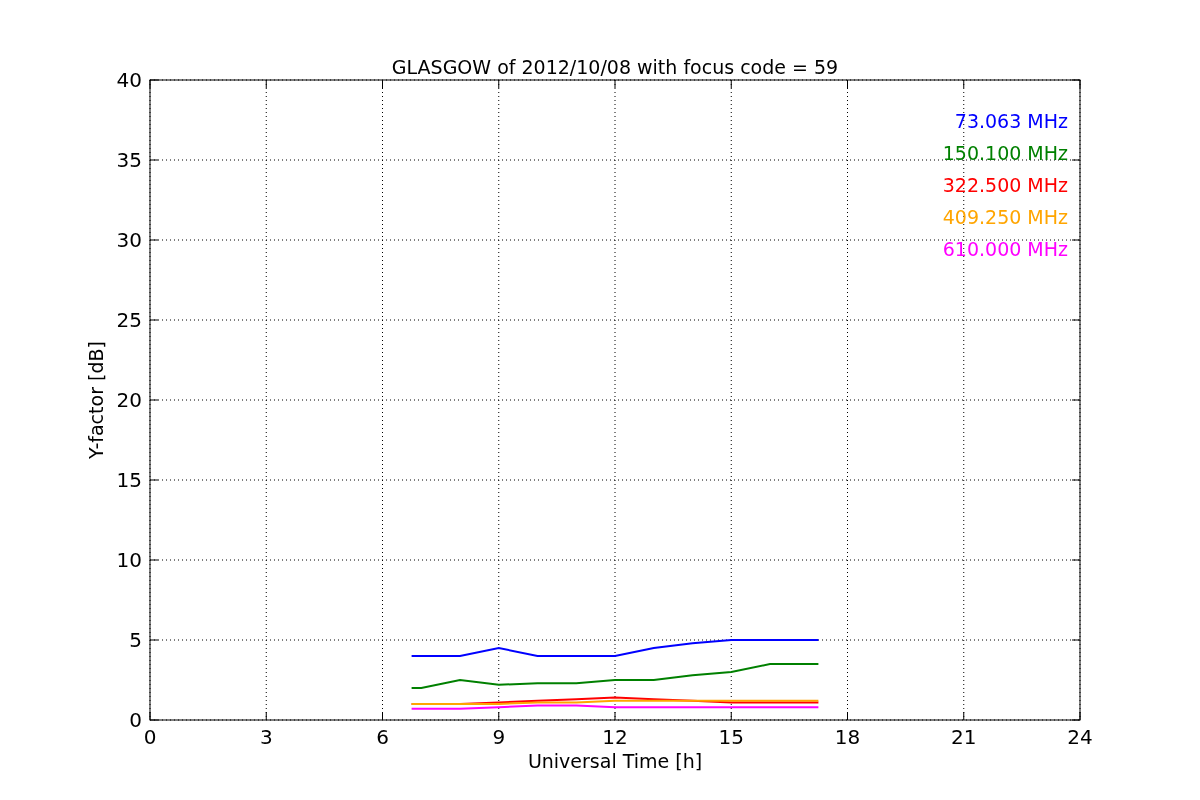  Describe the element at coordinates (1005, 185) in the screenshot. I see `legend-label: 322.500 MHz` at that location.